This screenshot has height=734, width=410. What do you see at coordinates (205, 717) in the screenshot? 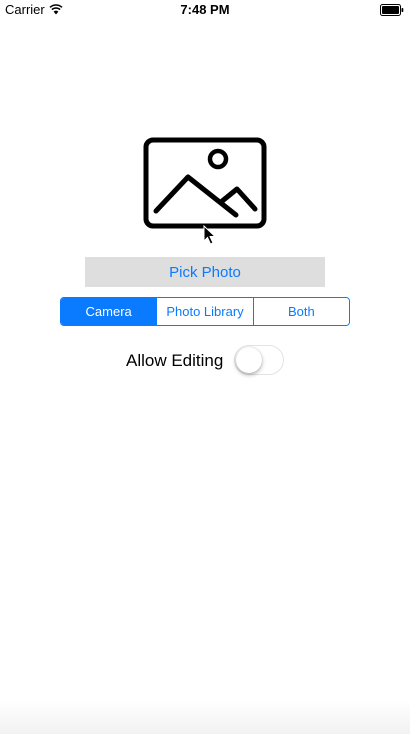
I see `bottom-edge` at bounding box center [205, 717].